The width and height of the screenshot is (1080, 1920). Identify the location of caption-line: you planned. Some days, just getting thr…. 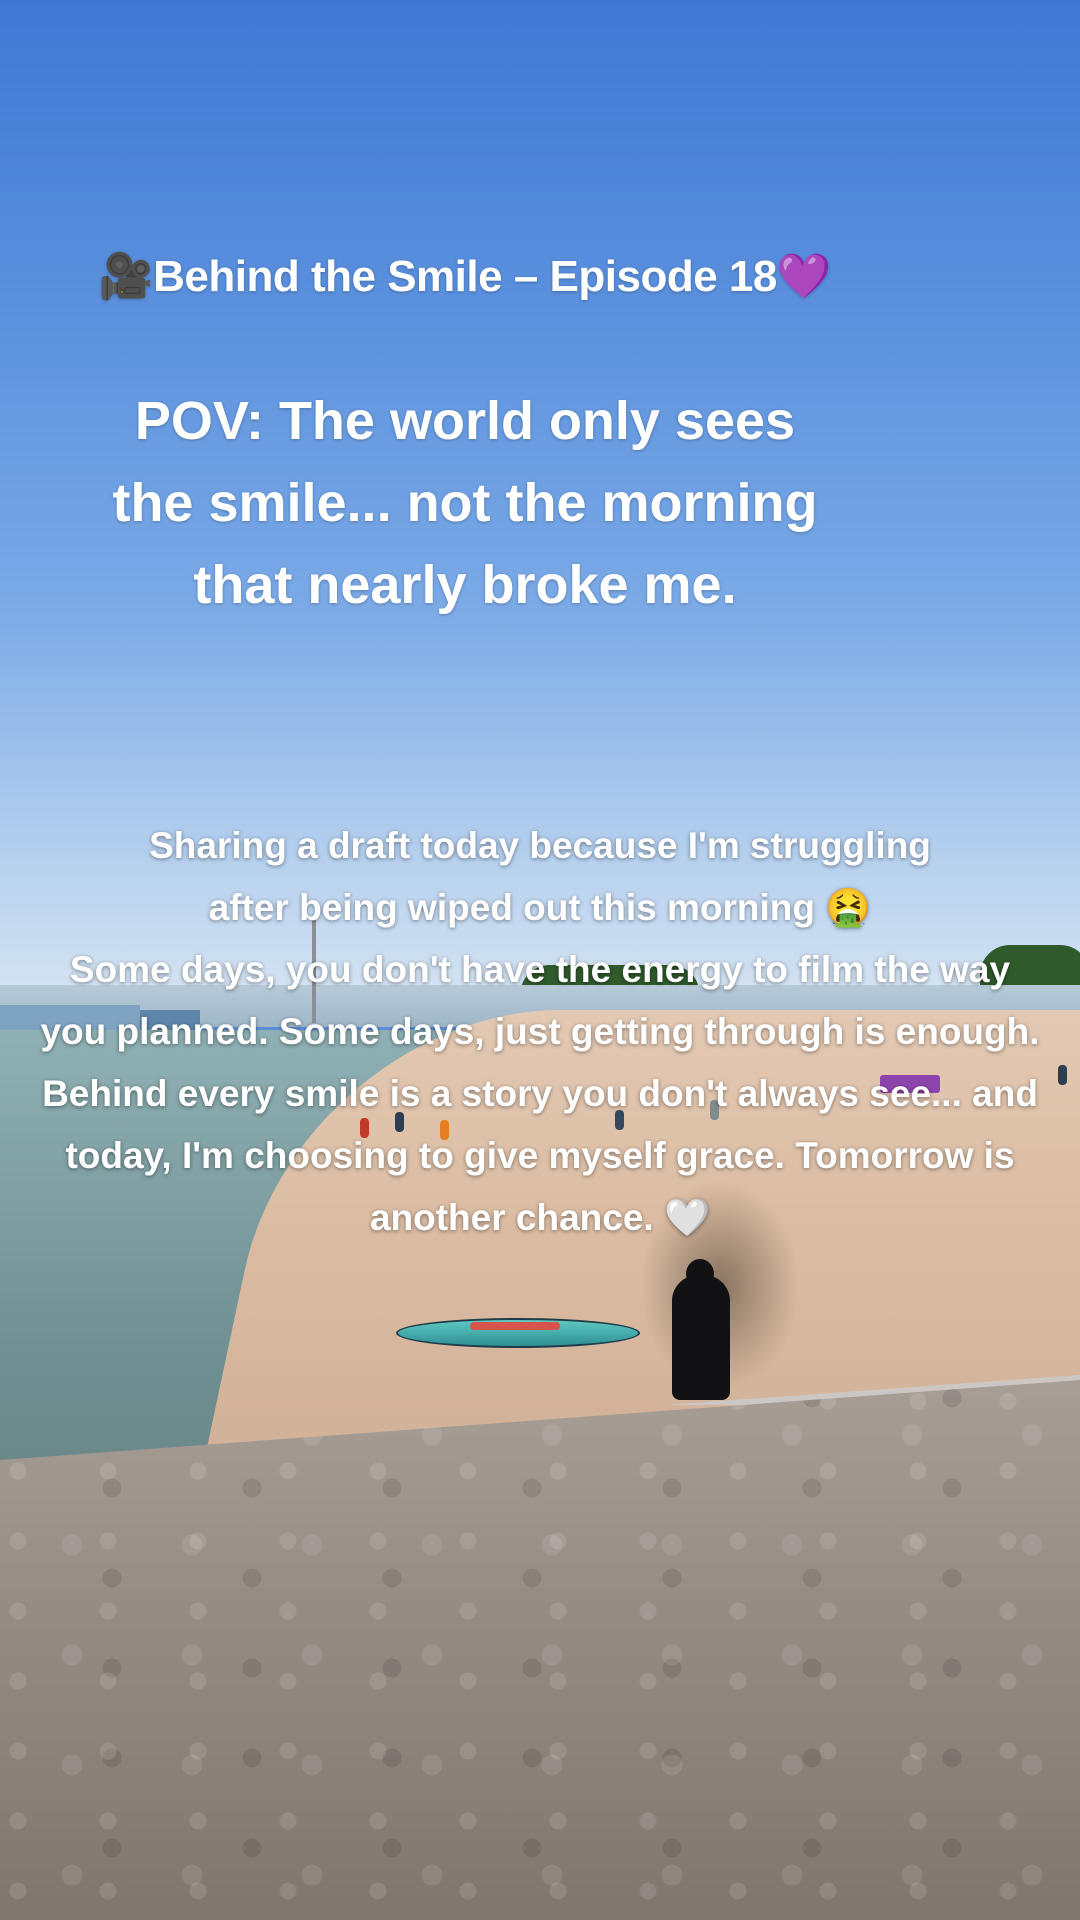
(540, 1031).